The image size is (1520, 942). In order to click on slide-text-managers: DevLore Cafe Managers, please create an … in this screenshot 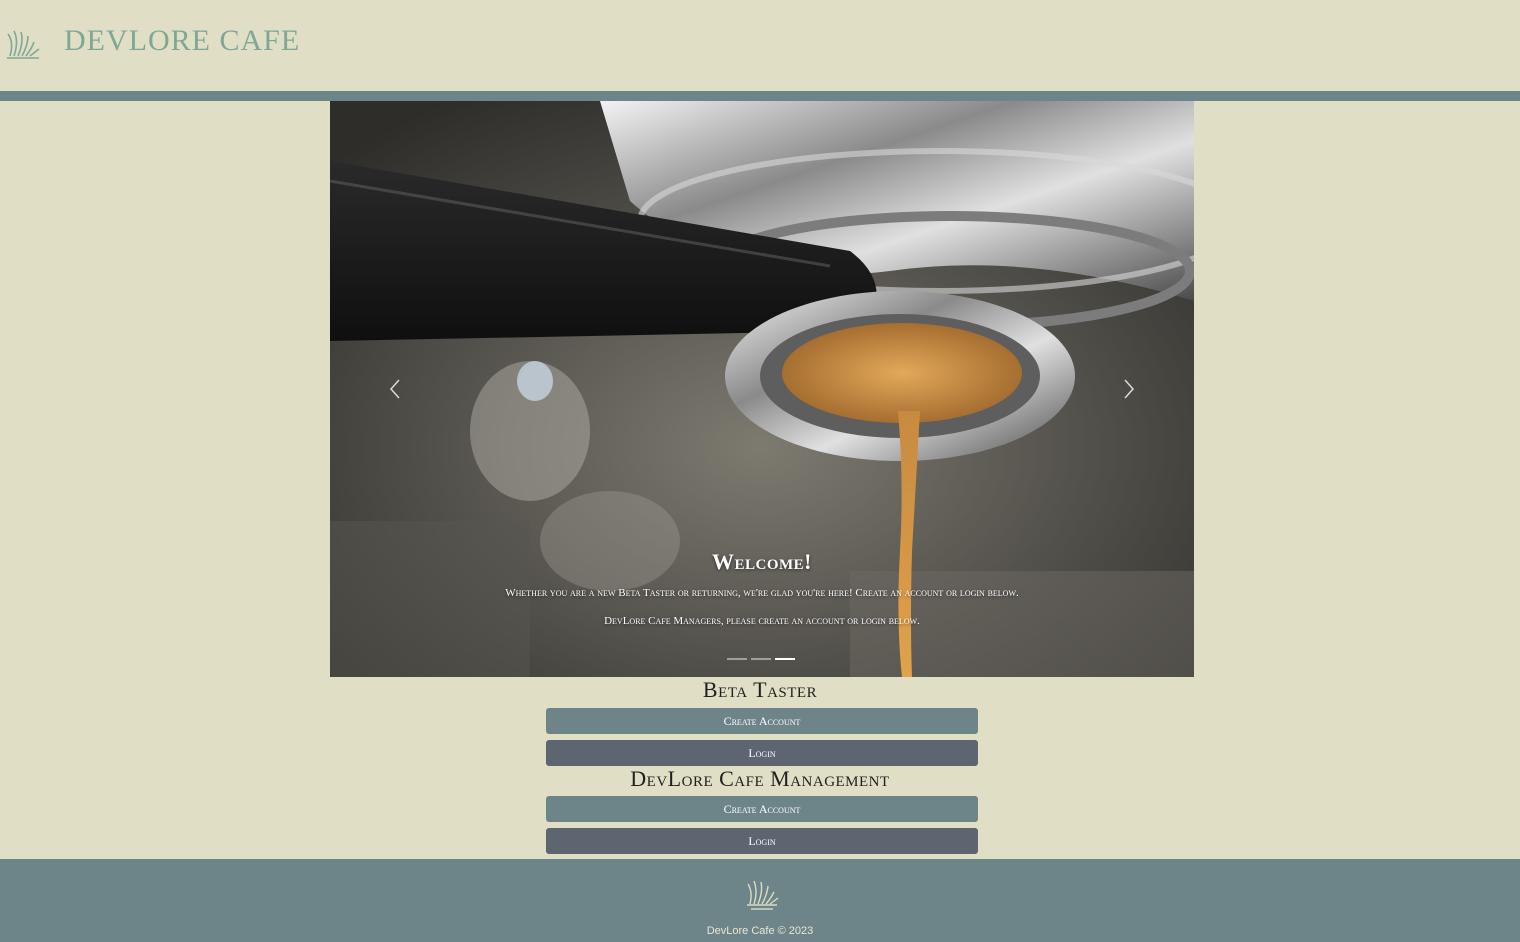, I will do `click(762, 621)`.